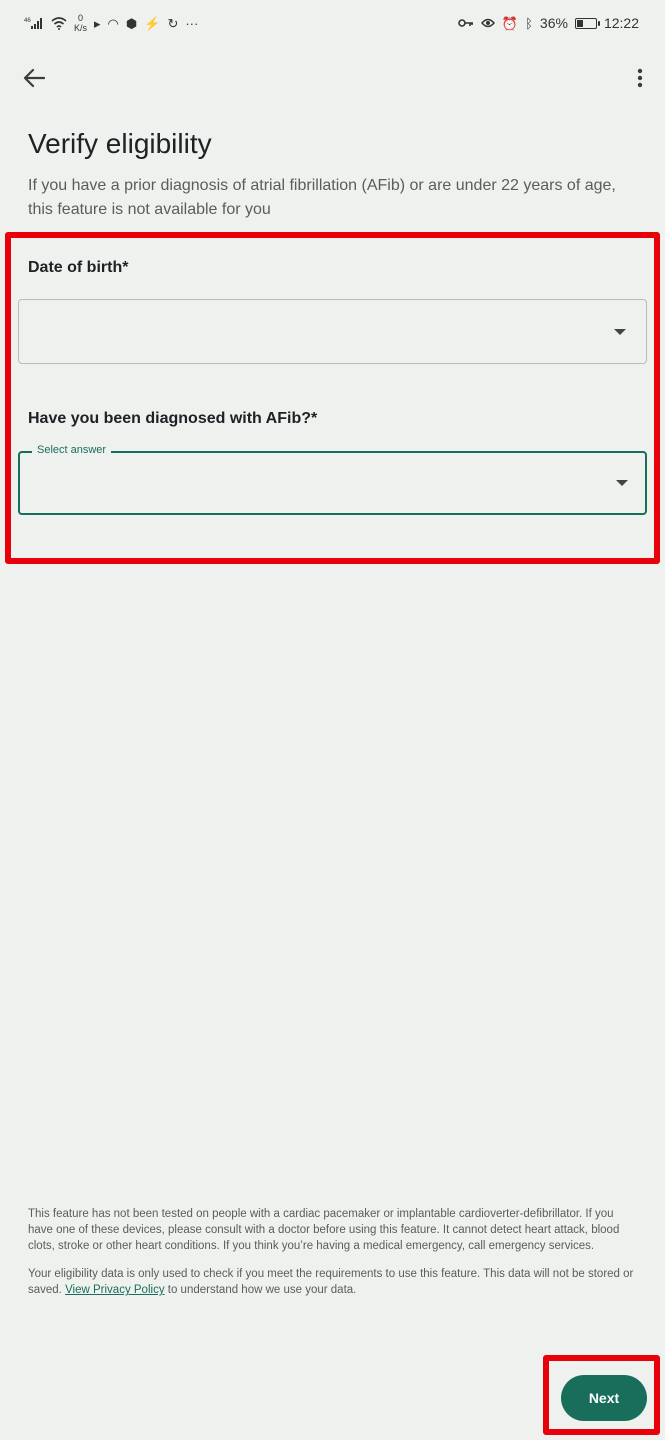 The image size is (665, 1440). Describe the element at coordinates (580, 23) in the screenshot. I see `battery-level` at that location.